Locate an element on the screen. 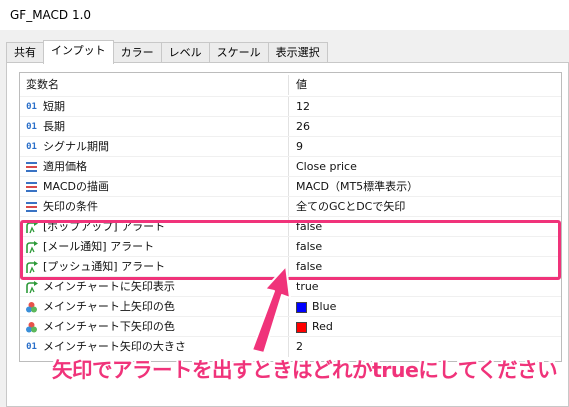 Image resolution: width=569 pixels, height=407 pixels. table-row: 適用価格 Close price is located at coordinates (290, 166).